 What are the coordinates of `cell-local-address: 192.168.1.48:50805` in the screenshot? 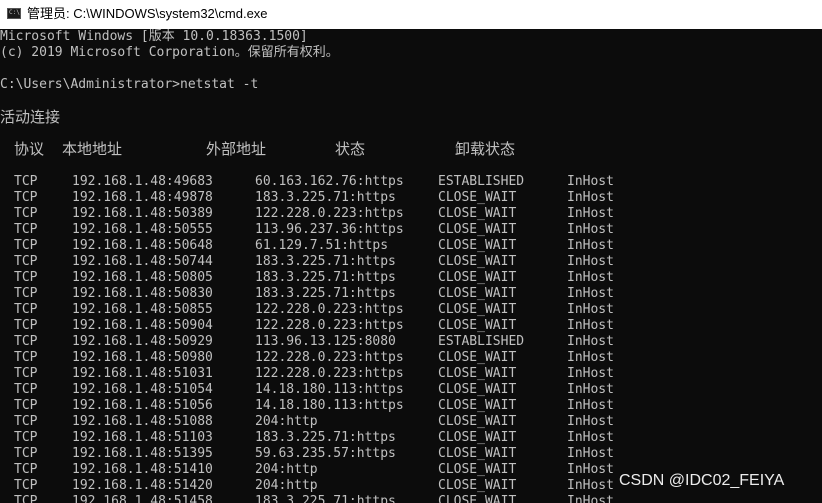 It's located at (142, 277).